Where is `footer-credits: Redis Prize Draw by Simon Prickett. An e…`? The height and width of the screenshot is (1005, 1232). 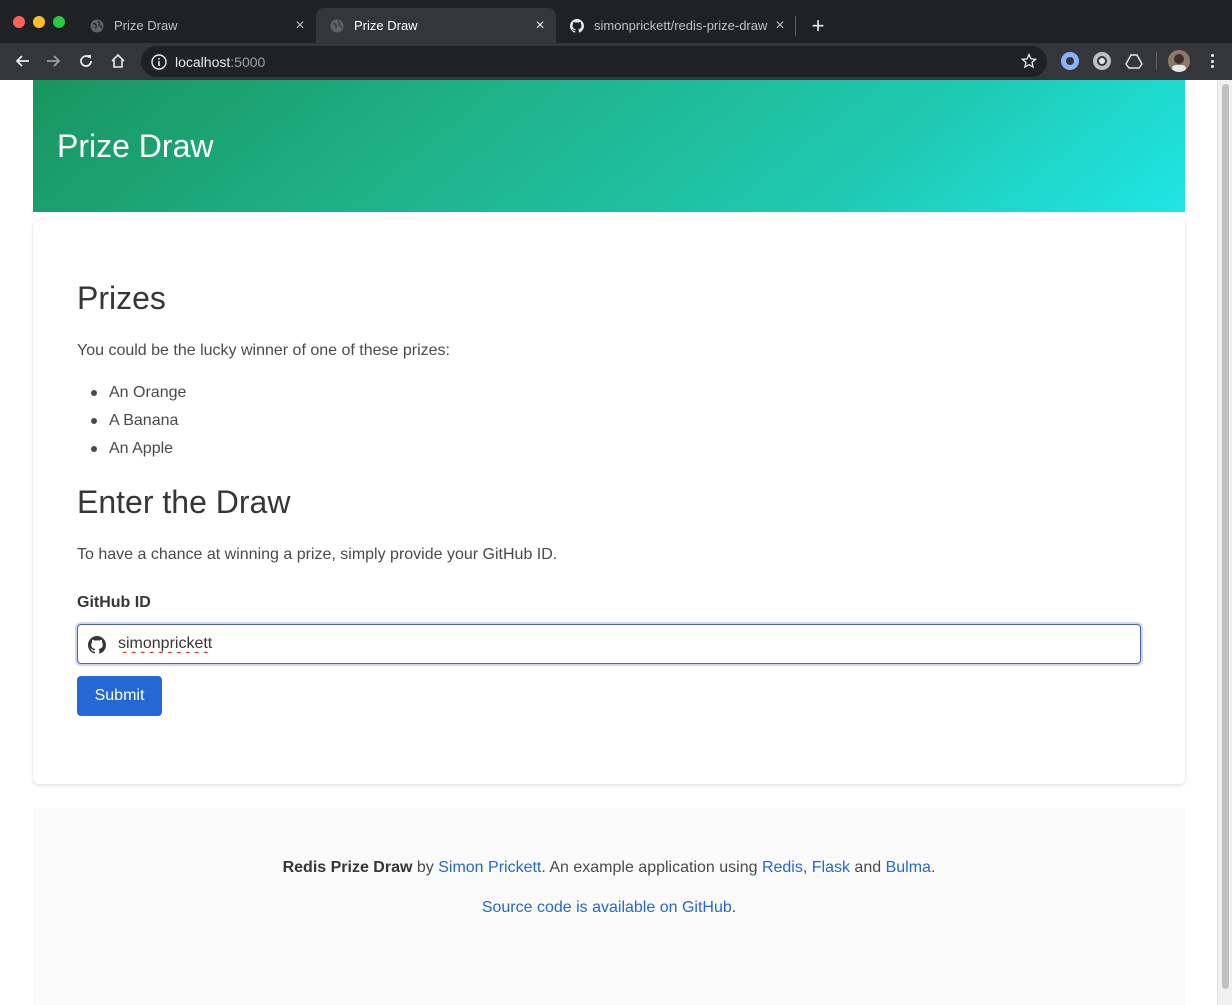
footer-credits: Redis Prize Draw by Simon Prickett. An e… is located at coordinates (609, 868).